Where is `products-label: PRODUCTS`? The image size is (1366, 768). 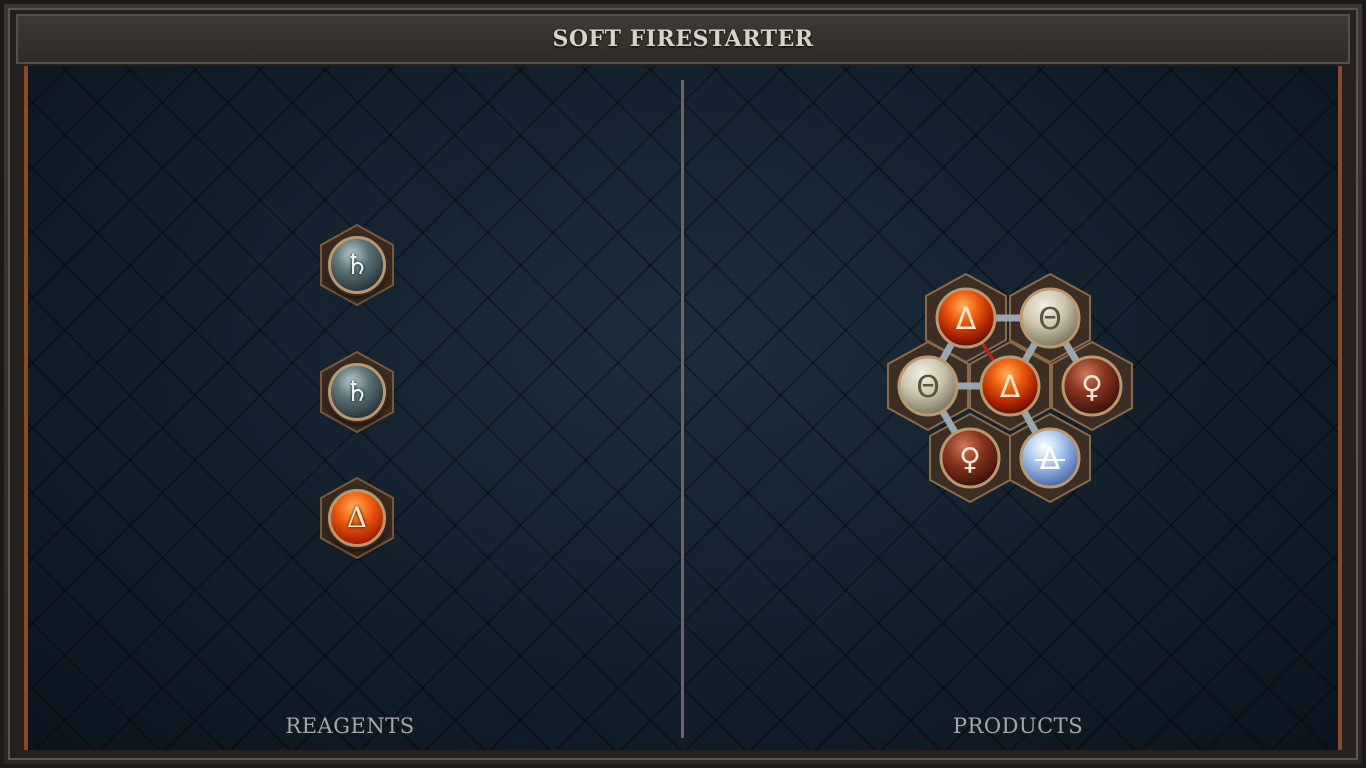
products-label: PRODUCTS is located at coordinates (1018, 726).